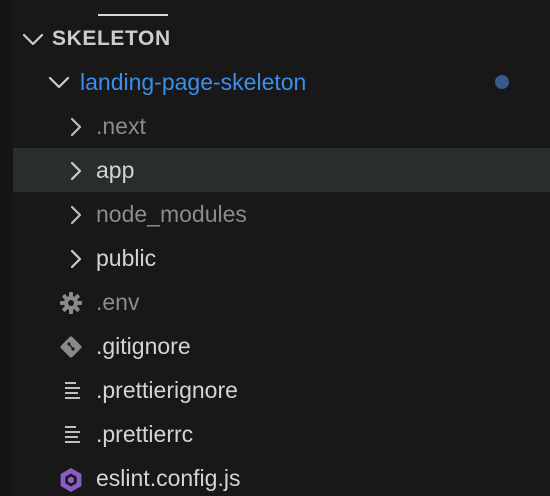  What do you see at coordinates (281, 214) in the screenshot?
I see `tree-item-node-modules: node_modules` at bounding box center [281, 214].